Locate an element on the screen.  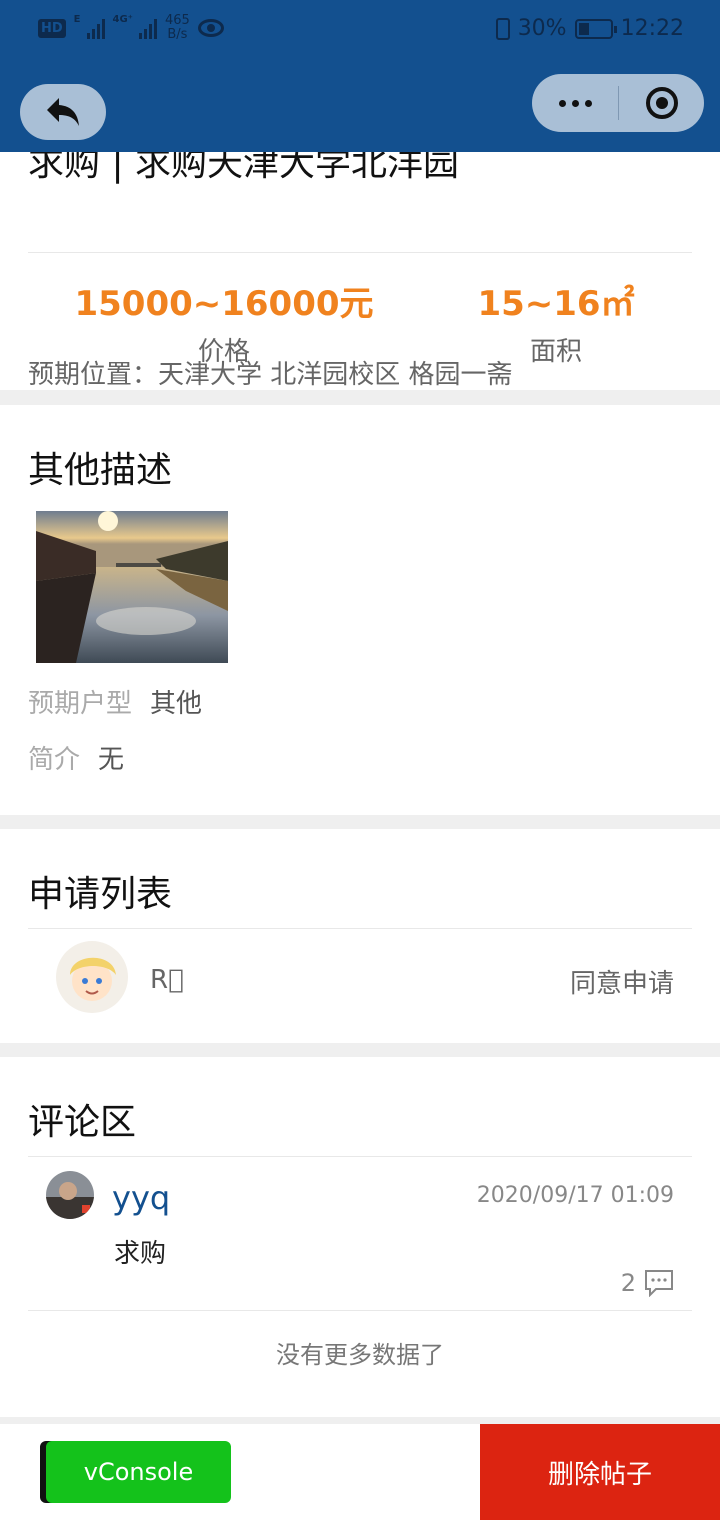
approve-application-button: 同意申请 is located at coordinates (622, 981).